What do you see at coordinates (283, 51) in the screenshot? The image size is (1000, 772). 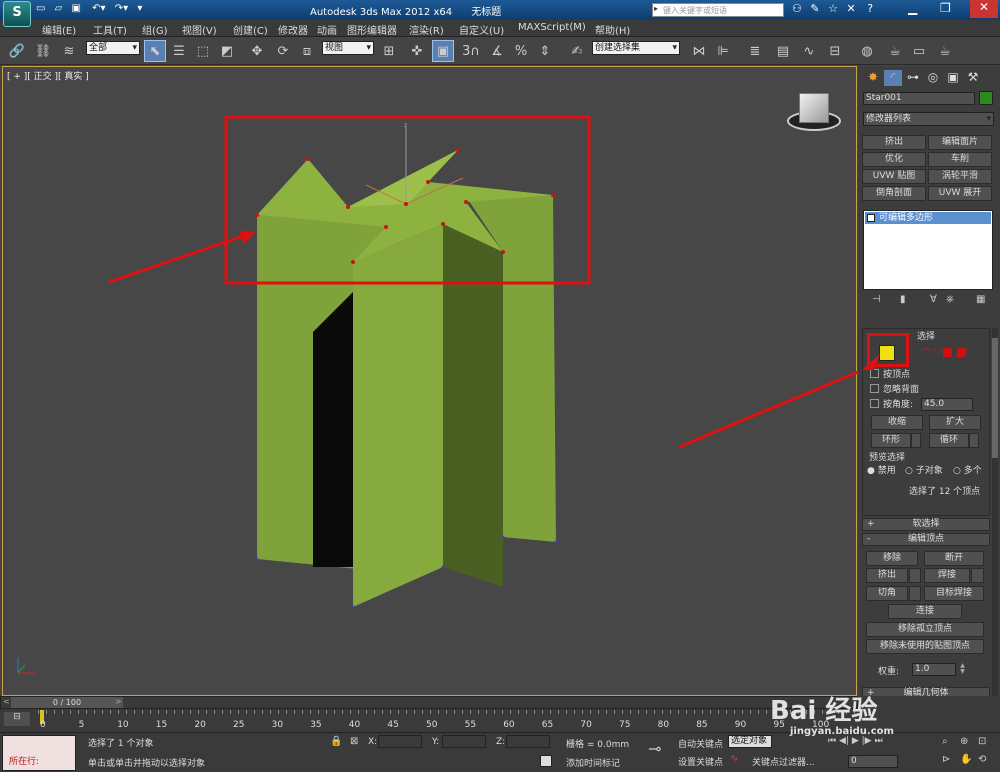 I see `rotate-icon: ⟳` at bounding box center [283, 51].